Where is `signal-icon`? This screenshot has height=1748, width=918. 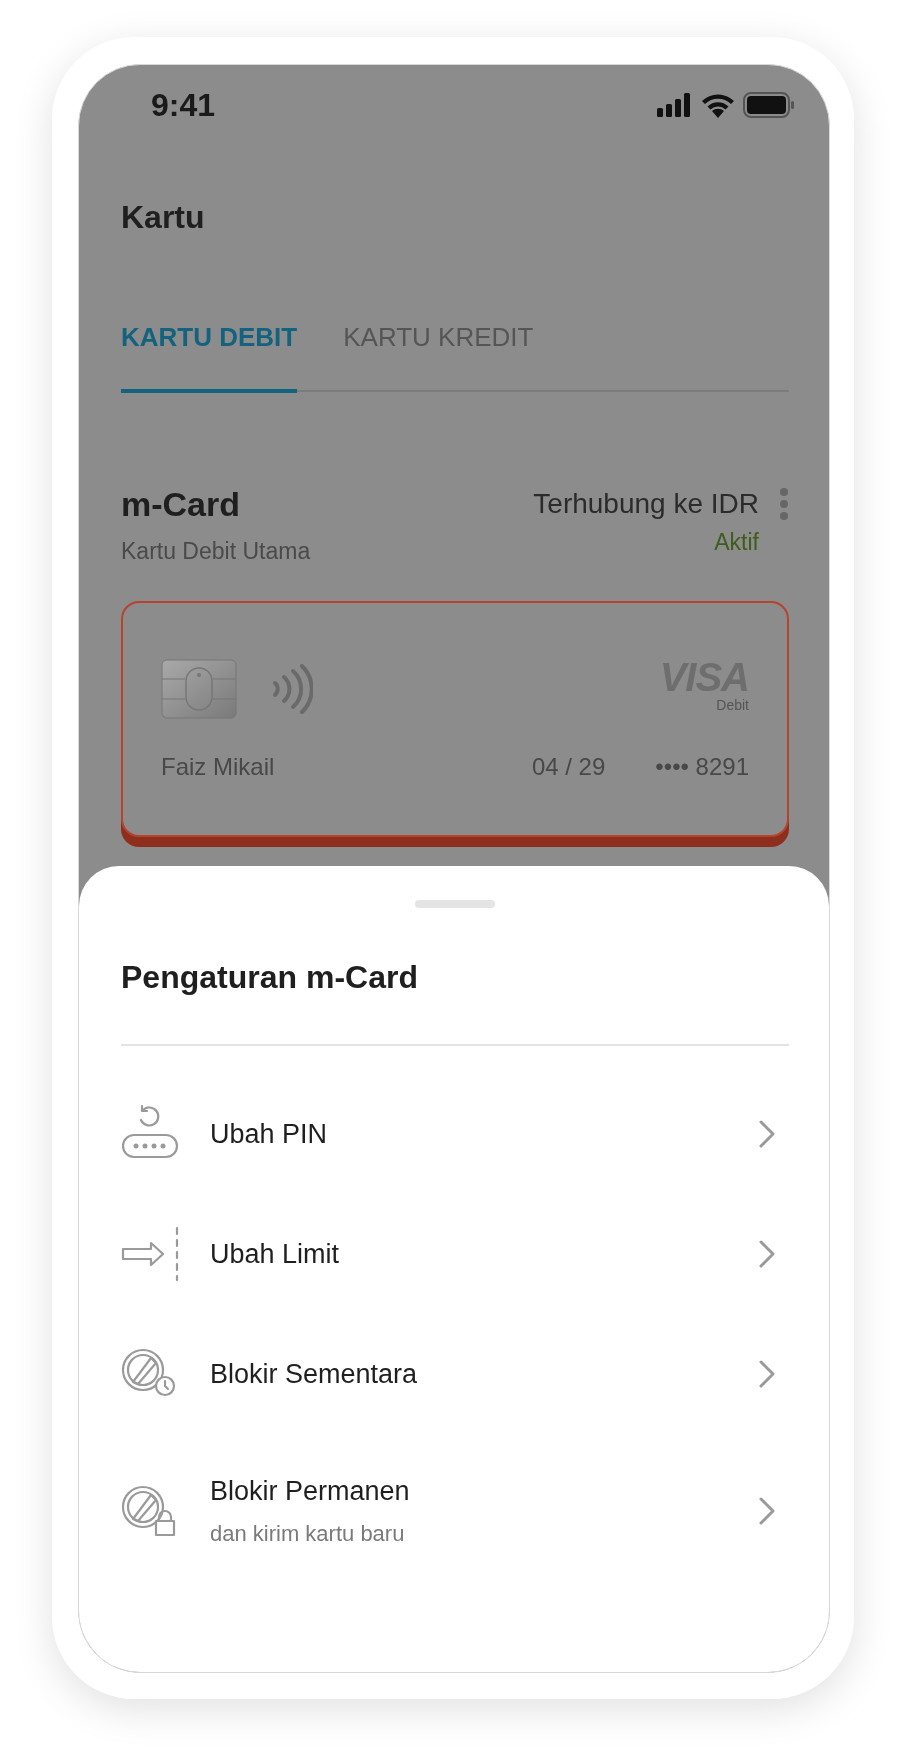 signal-icon is located at coordinates (675, 105).